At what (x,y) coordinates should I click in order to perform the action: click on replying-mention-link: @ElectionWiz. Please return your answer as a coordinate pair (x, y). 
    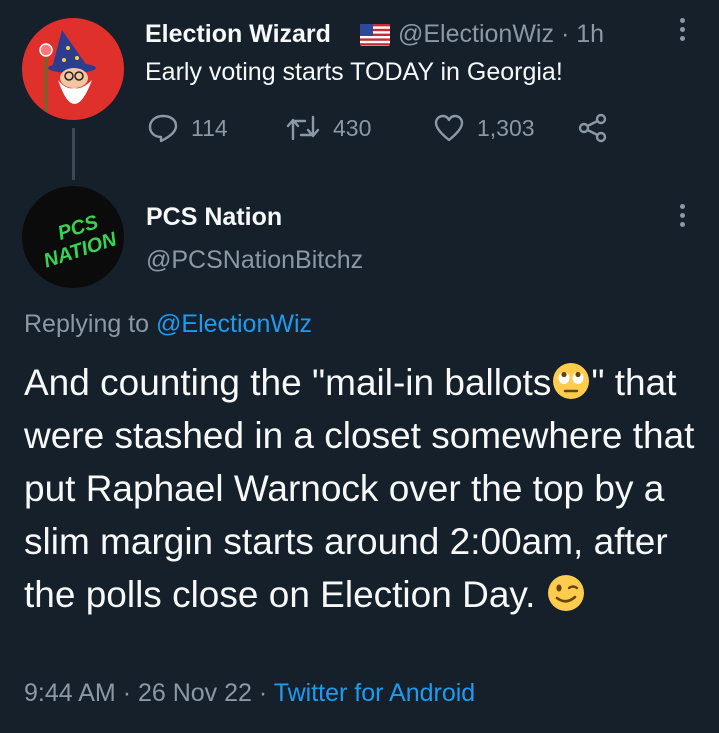
    Looking at the image, I should click on (234, 324).